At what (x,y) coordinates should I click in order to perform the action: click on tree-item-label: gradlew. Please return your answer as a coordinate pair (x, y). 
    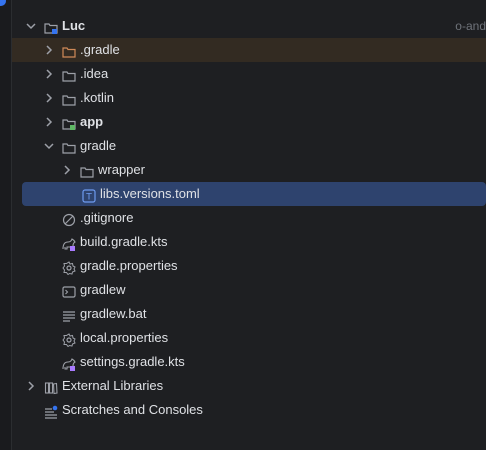
    Looking at the image, I should click on (103, 289).